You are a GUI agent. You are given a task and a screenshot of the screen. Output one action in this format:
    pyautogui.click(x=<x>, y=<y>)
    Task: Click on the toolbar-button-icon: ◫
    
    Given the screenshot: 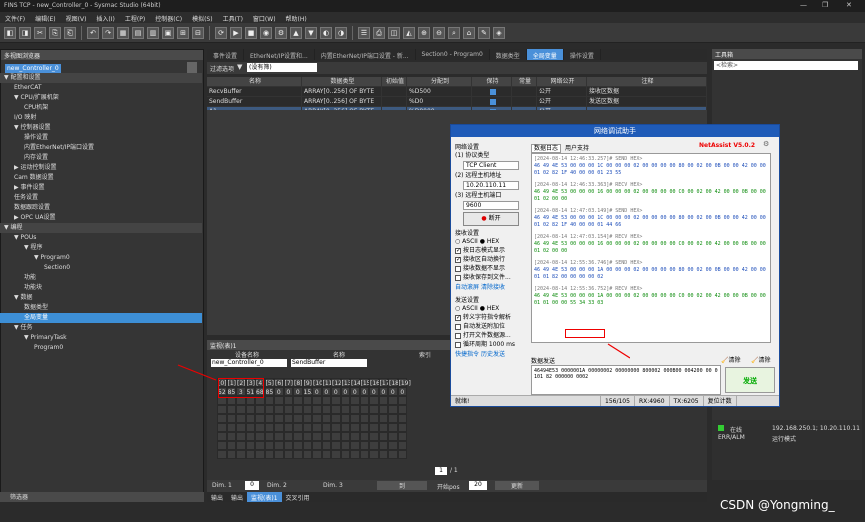 What is the action you would take?
    pyautogui.click(x=394, y=32)
    